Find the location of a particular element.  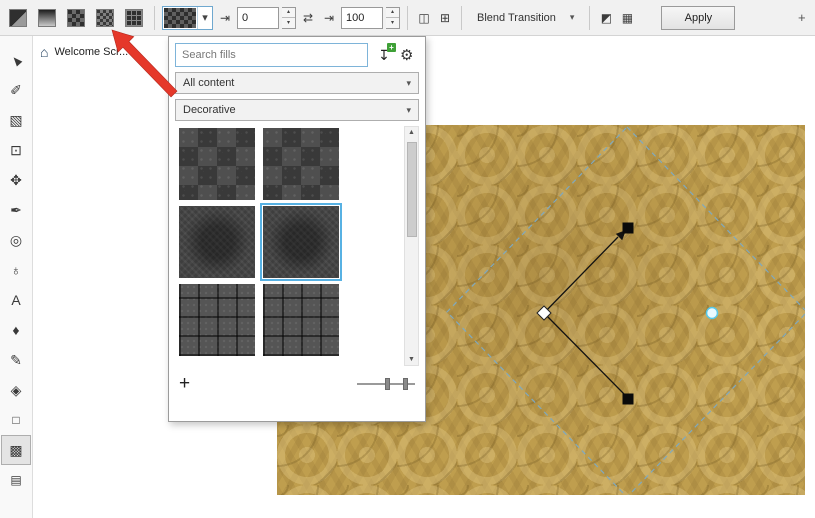

add-fill-button: + is located at coordinates (184, 383).